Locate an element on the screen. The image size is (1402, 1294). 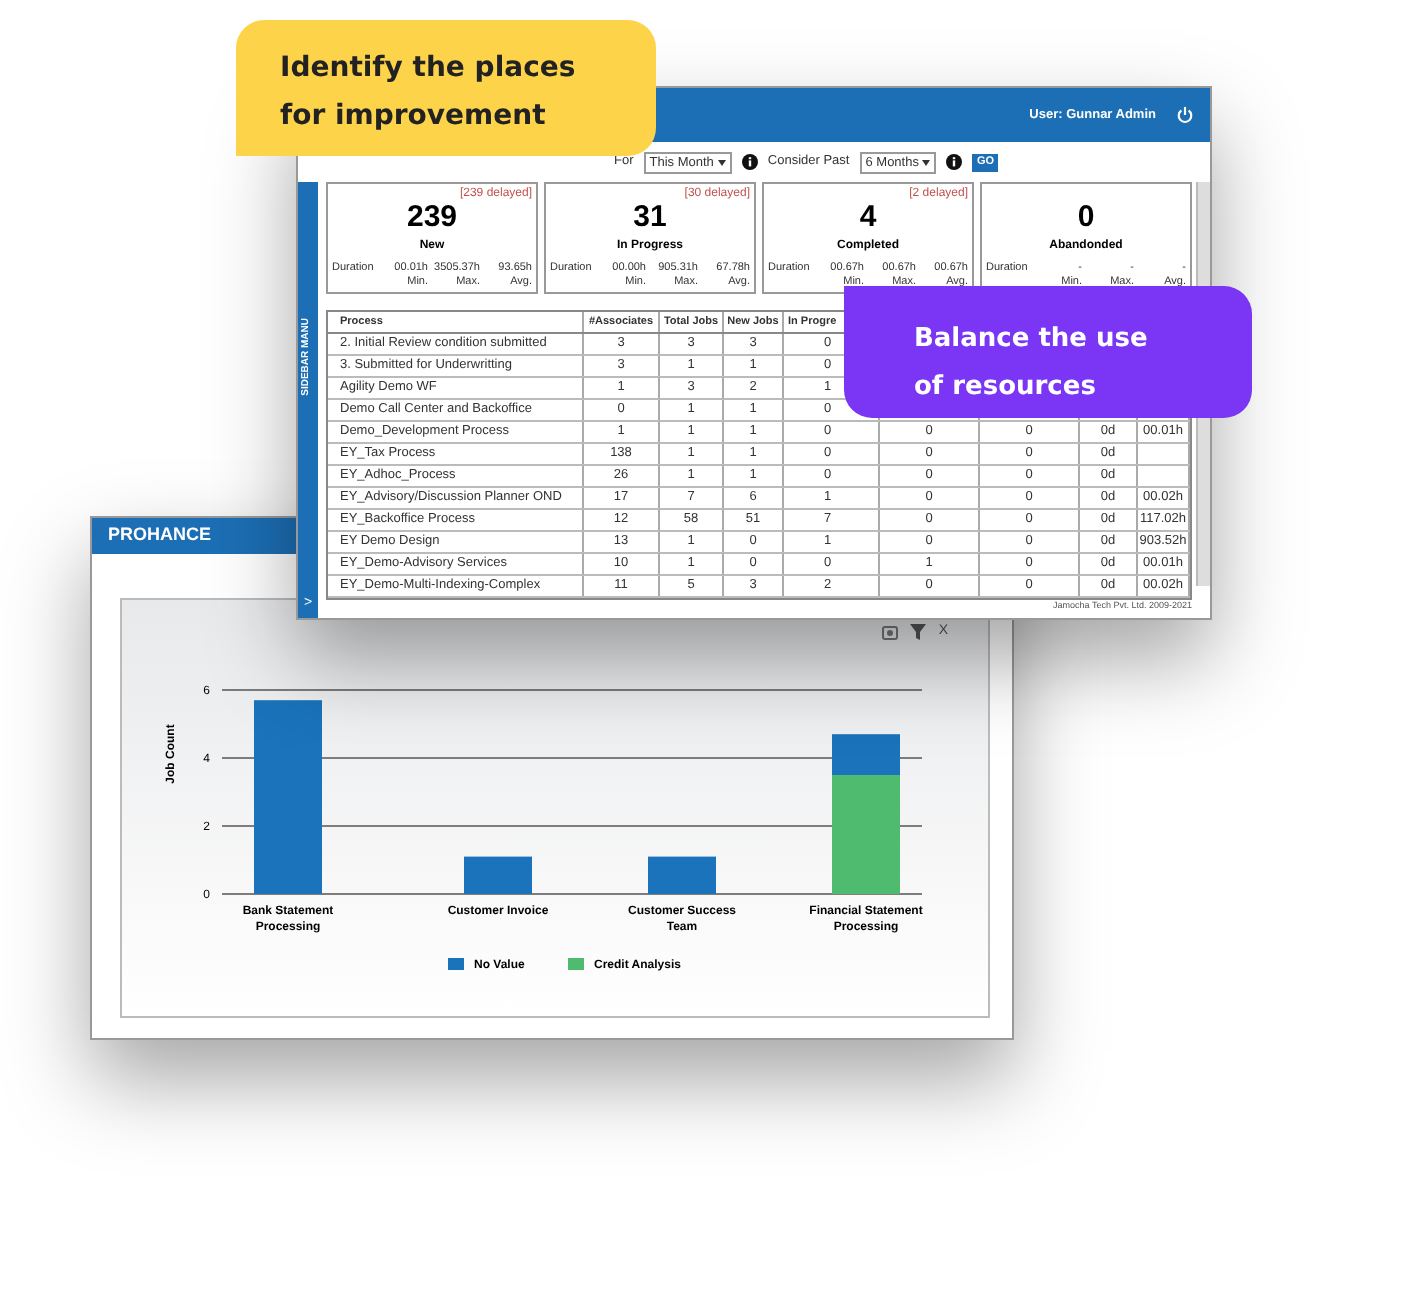
callout-text: Balance the use of resources is located at coordinates (1031, 363).